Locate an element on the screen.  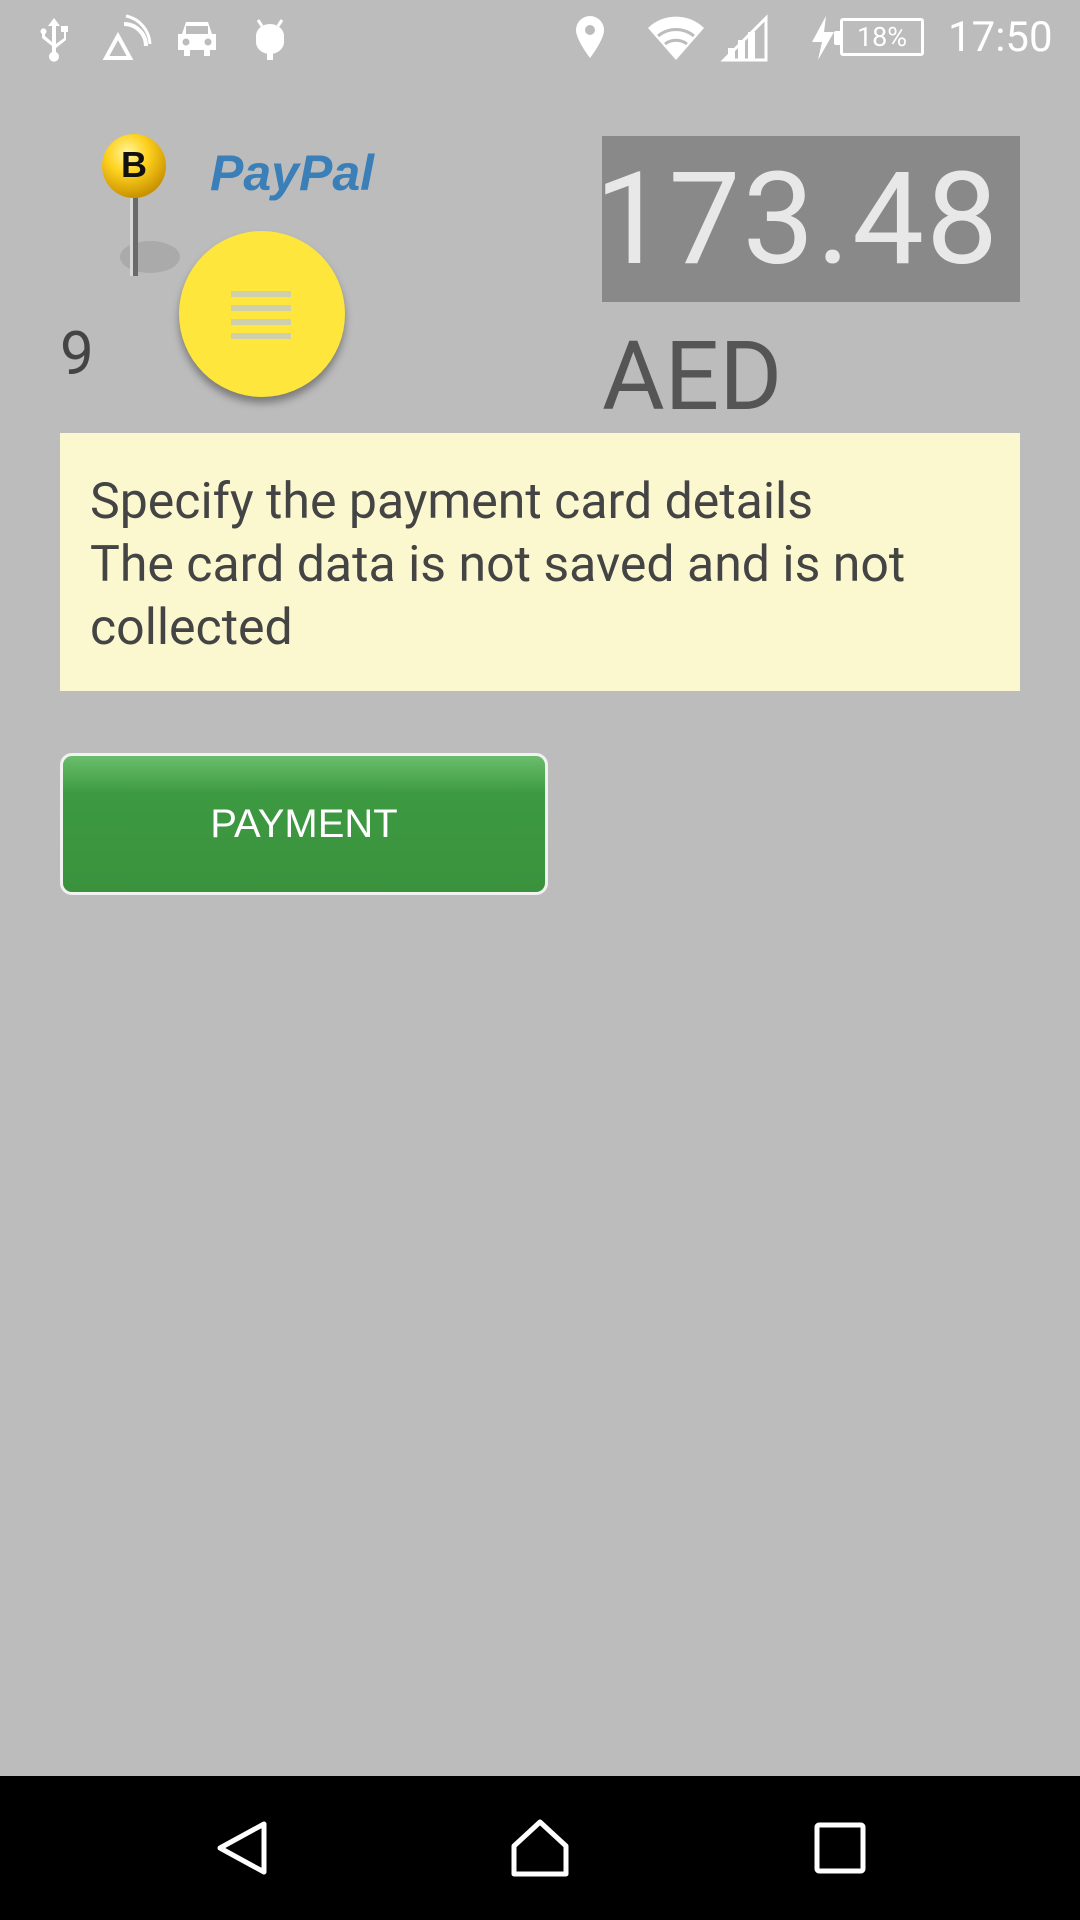
back-button is located at coordinates (242, 1848).